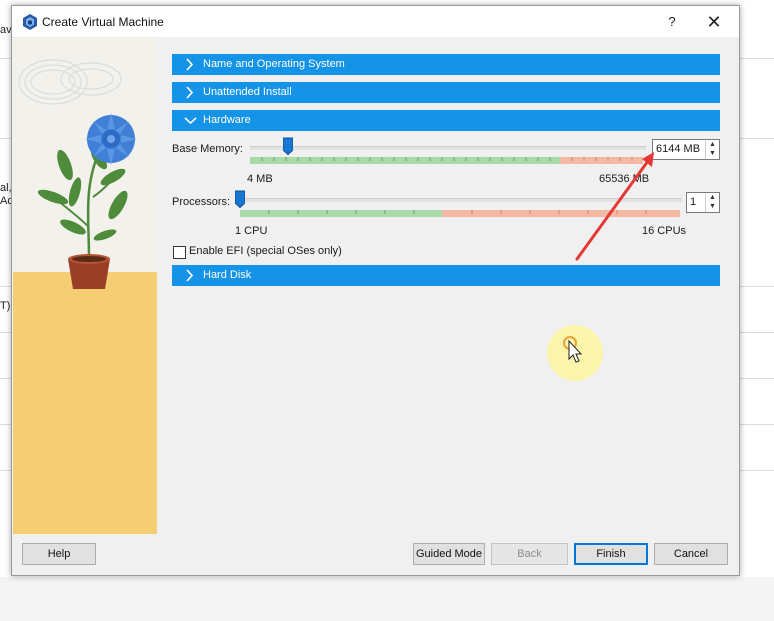 This screenshot has width=774, height=621. What do you see at coordinates (529, 554) in the screenshot?
I see `back-button: Back` at bounding box center [529, 554].